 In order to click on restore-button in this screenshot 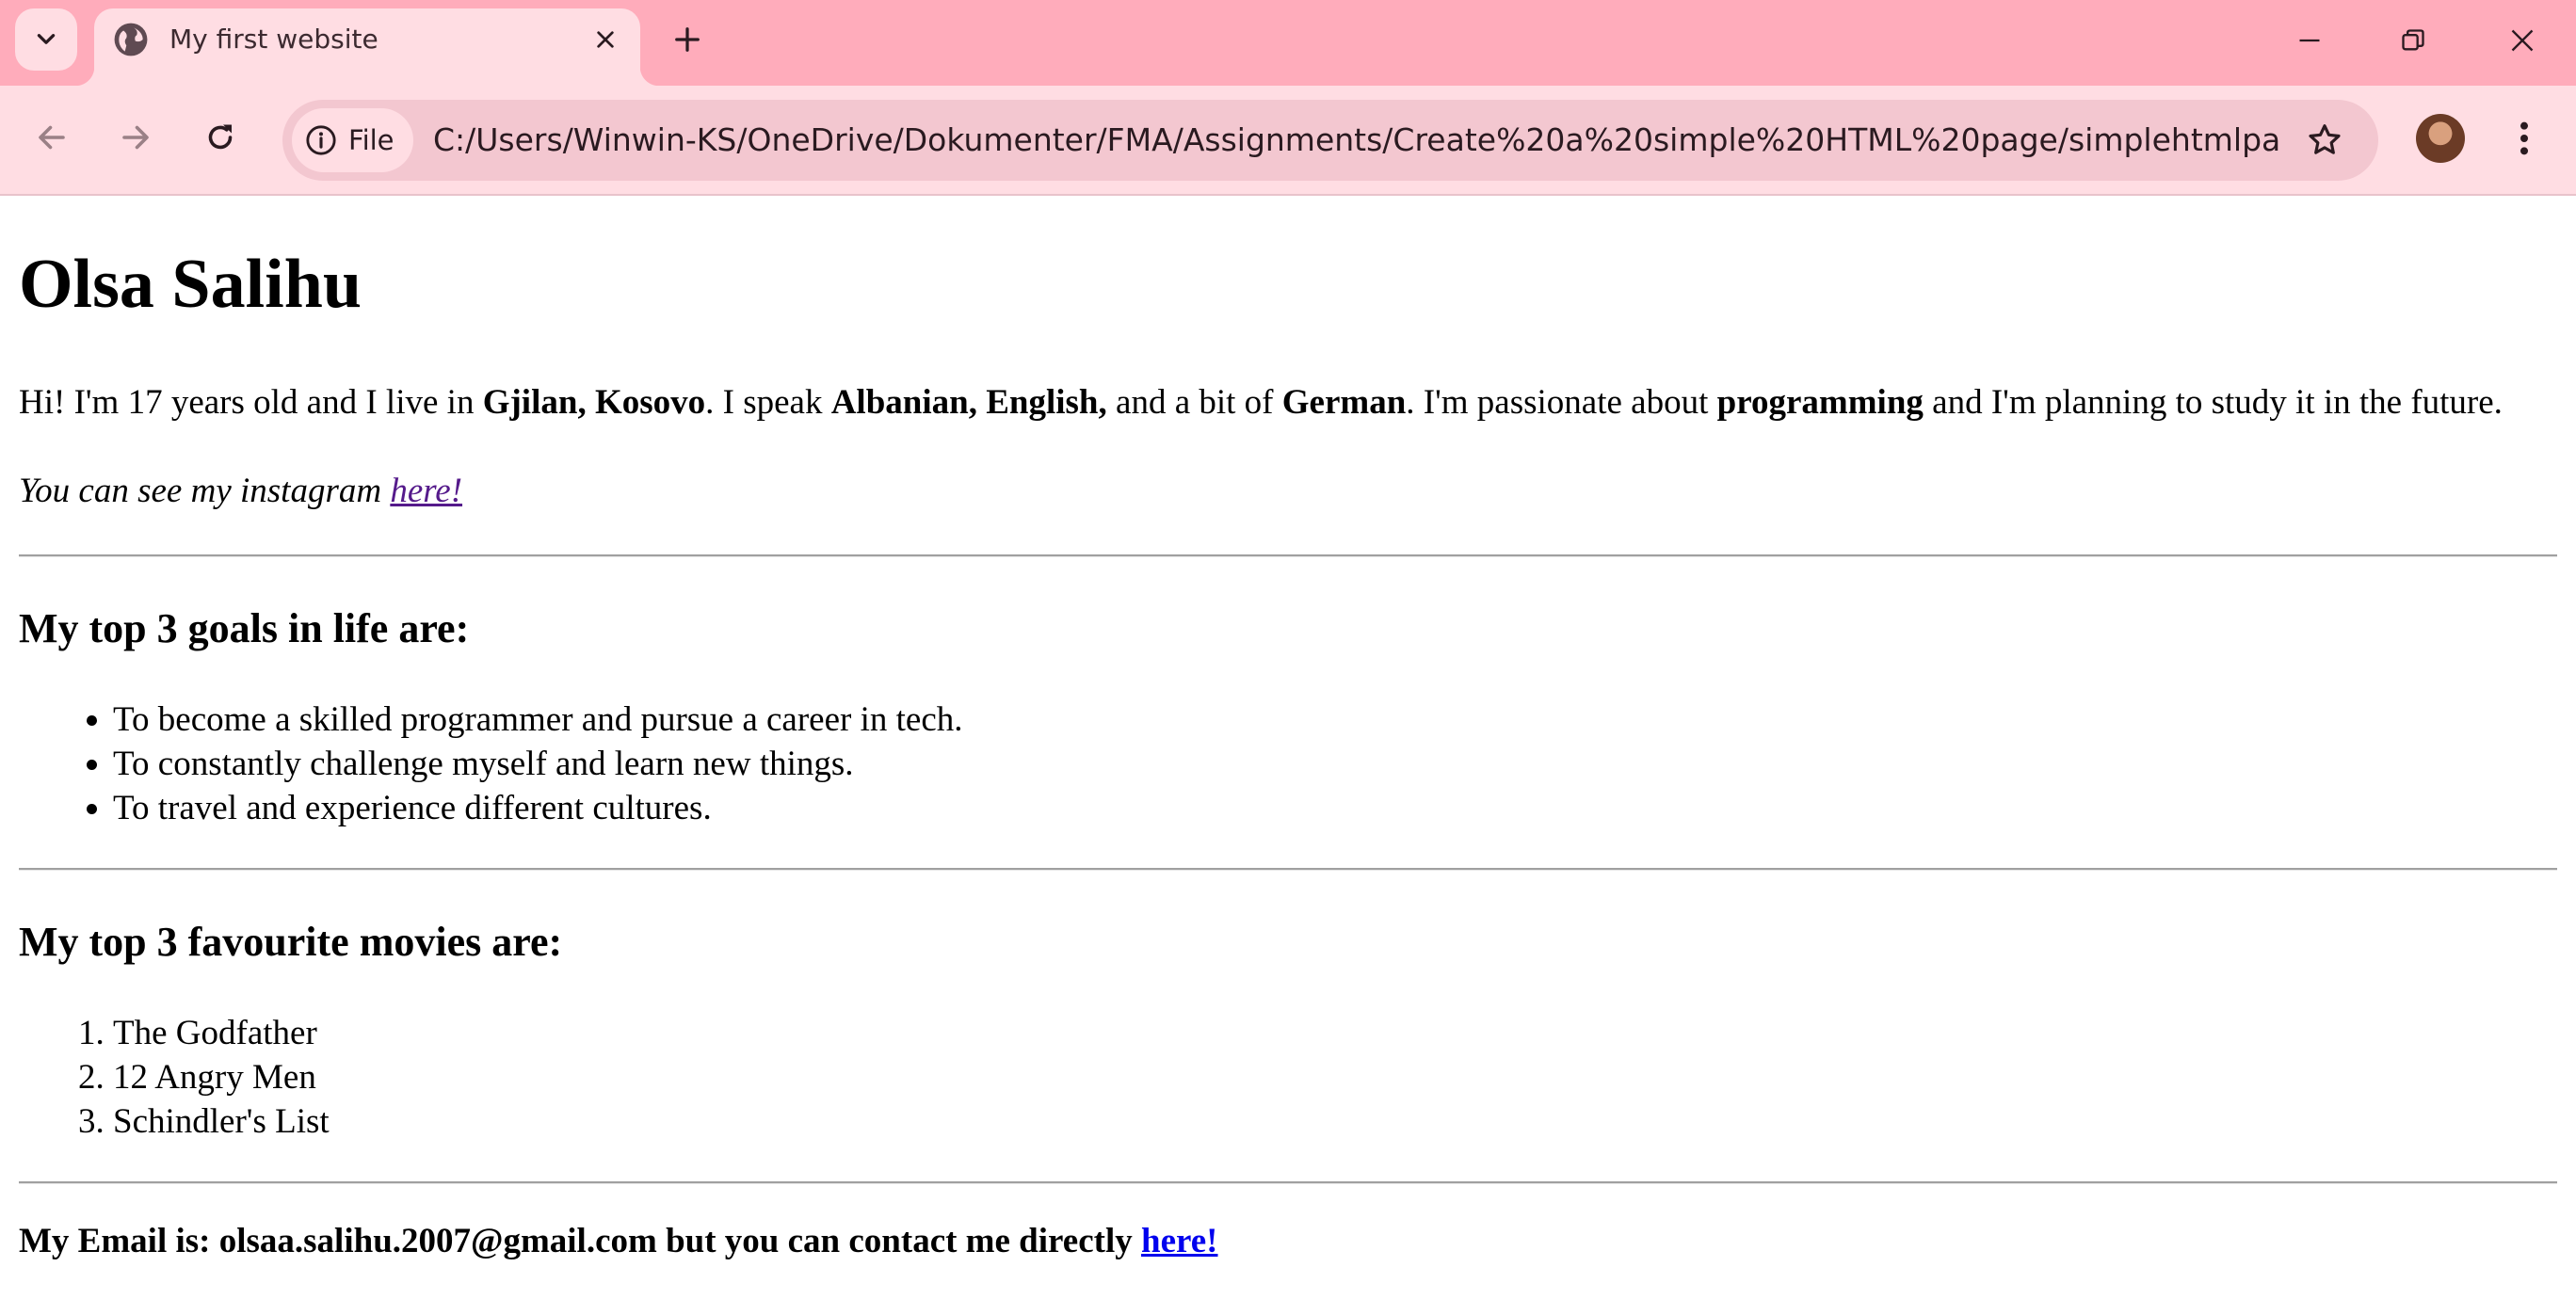, I will do `click(2413, 40)`.